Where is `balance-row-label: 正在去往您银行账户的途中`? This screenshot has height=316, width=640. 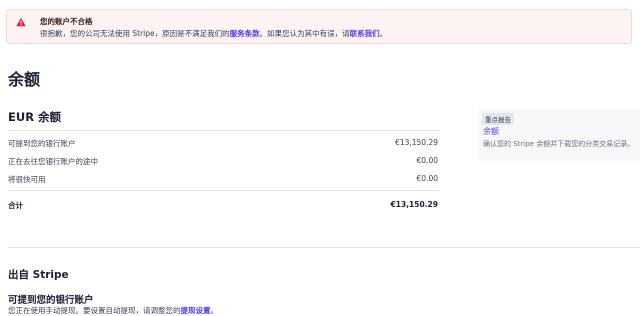
balance-row-label: 正在去往您银行账户的途中 is located at coordinates (53, 161).